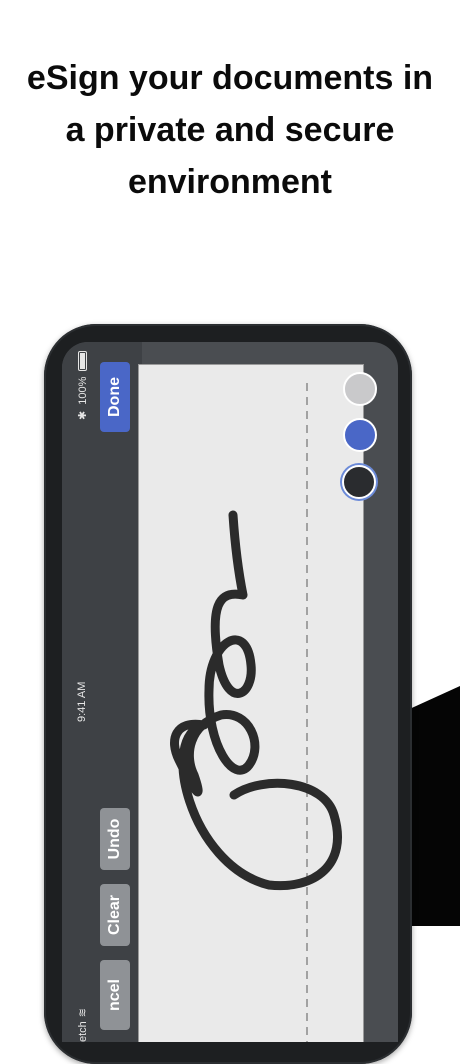 This screenshot has height=1064, width=460. I want to click on color-swatch-blue, so click(360, 435).